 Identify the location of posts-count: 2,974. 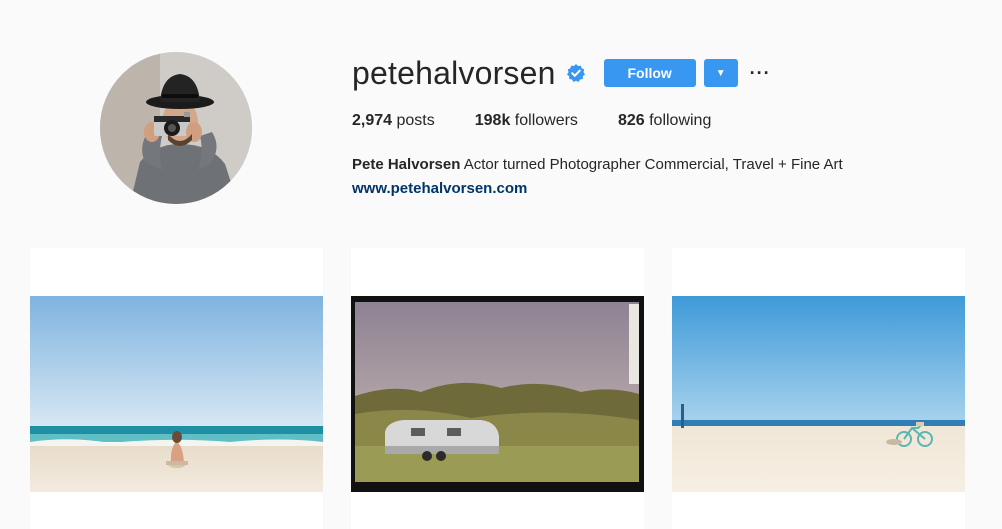
(372, 120).